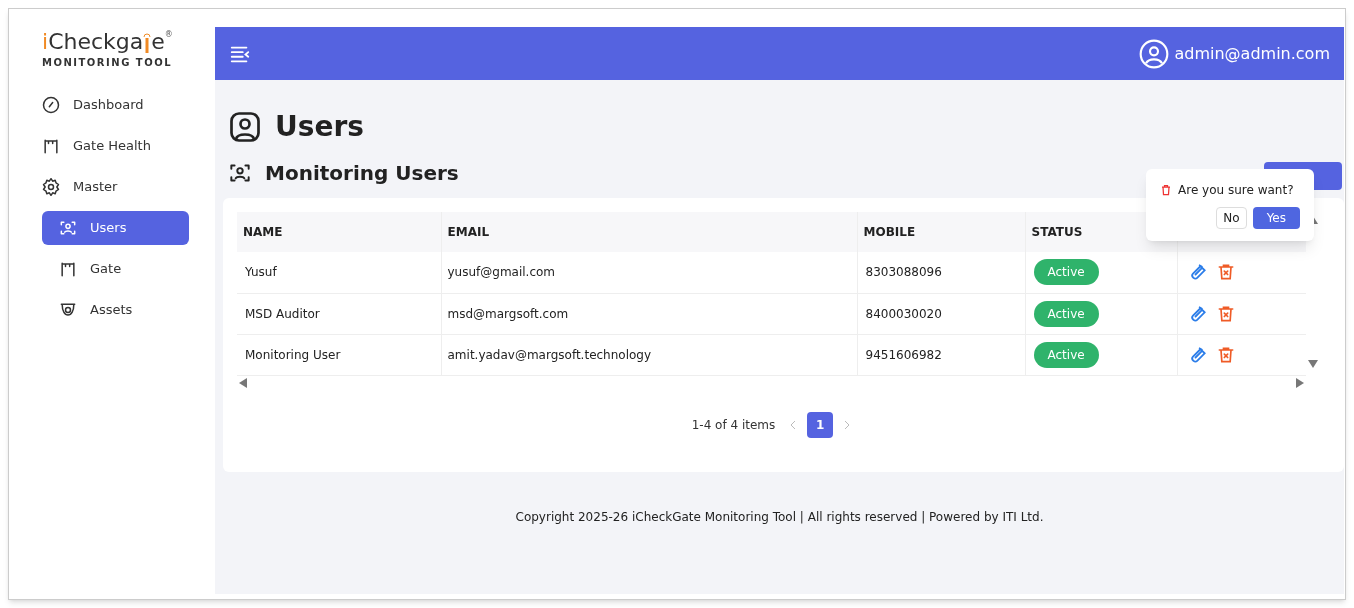 The image size is (1354, 608). I want to click on table-cell: amit.yadav@margsoft.technology, so click(649, 354).